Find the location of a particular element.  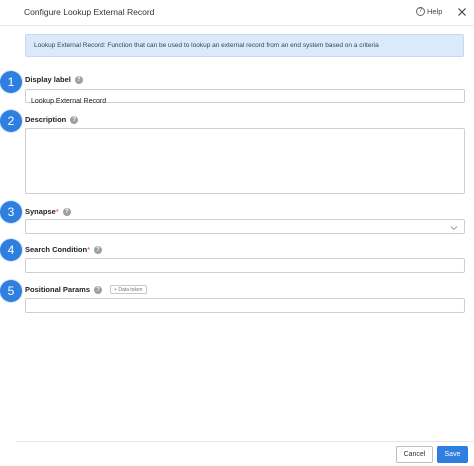

search-condition-label: Search Condition* ? is located at coordinates (64, 249).